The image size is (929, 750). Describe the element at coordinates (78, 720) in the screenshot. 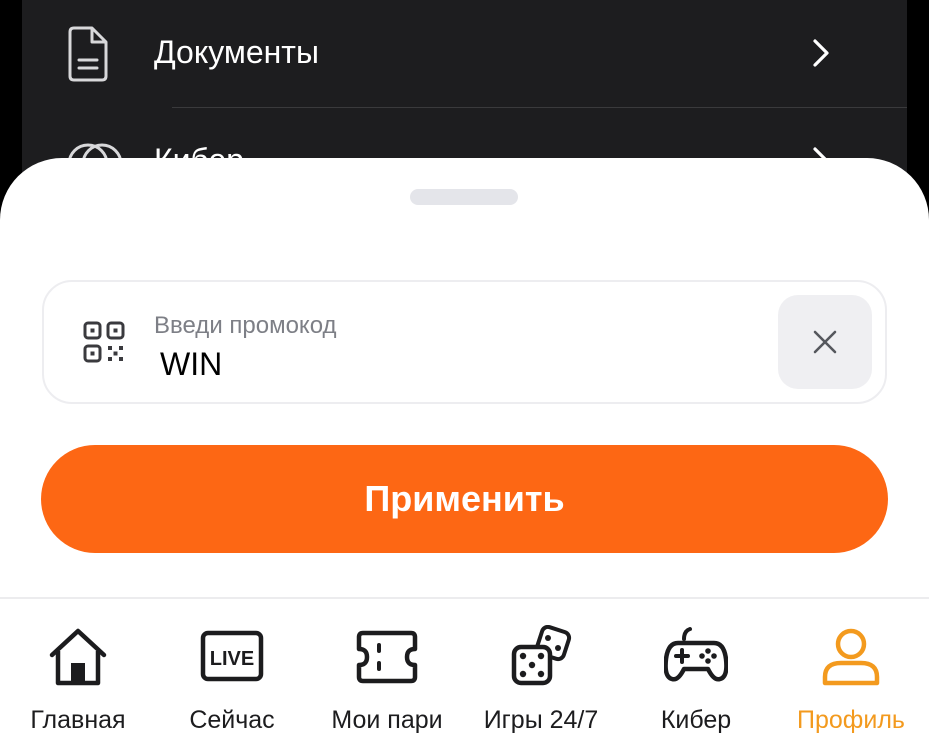

I see `tab-label: Главная` at that location.